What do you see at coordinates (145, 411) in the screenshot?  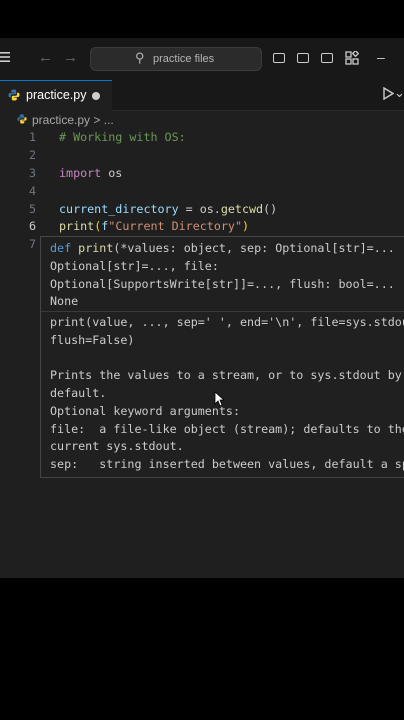 I see `doc-line: Optional keyword arguments:` at bounding box center [145, 411].